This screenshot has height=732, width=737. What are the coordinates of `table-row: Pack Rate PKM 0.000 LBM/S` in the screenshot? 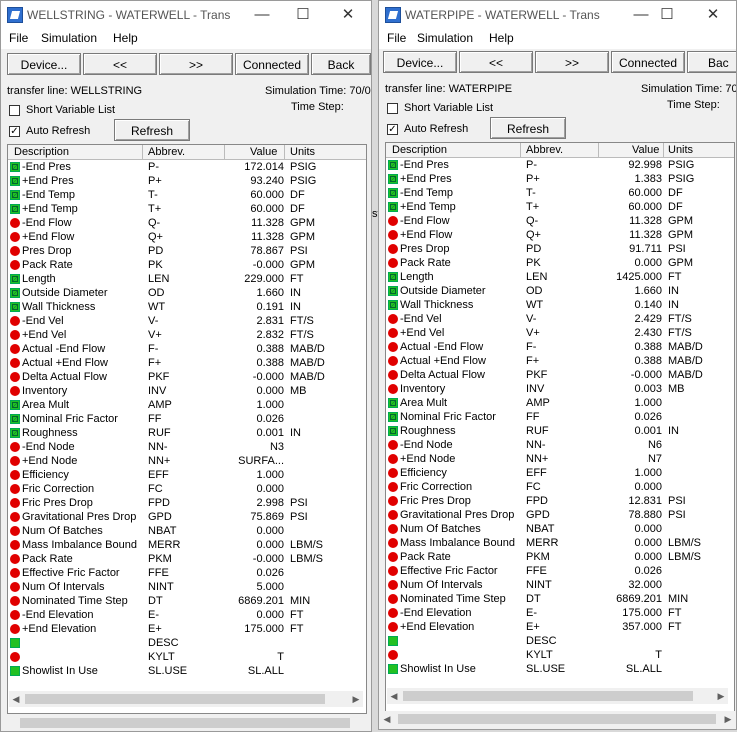 It's located at (560, 557).